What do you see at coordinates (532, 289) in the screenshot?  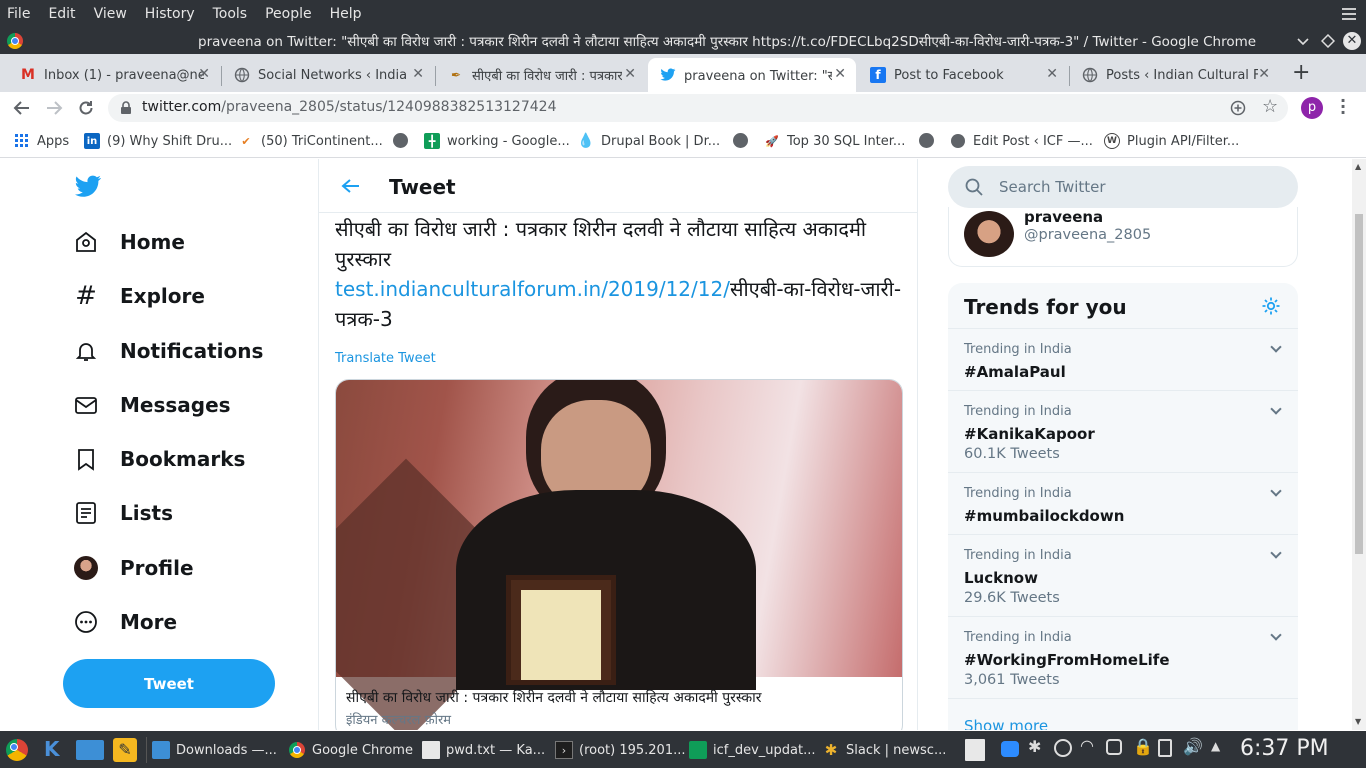 I see `tweet-link: test.indianculturalforum.in/2019/12/12/` at bounding box center [532, 289].